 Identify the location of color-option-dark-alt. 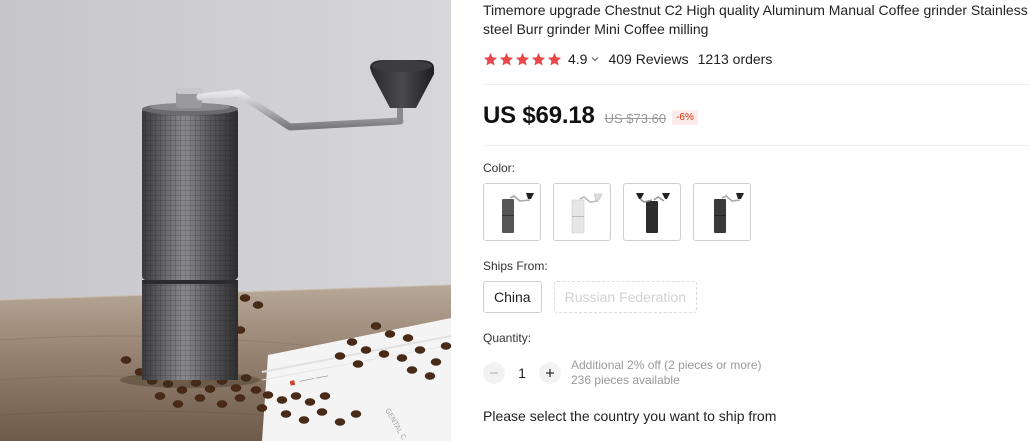
(722, 212).